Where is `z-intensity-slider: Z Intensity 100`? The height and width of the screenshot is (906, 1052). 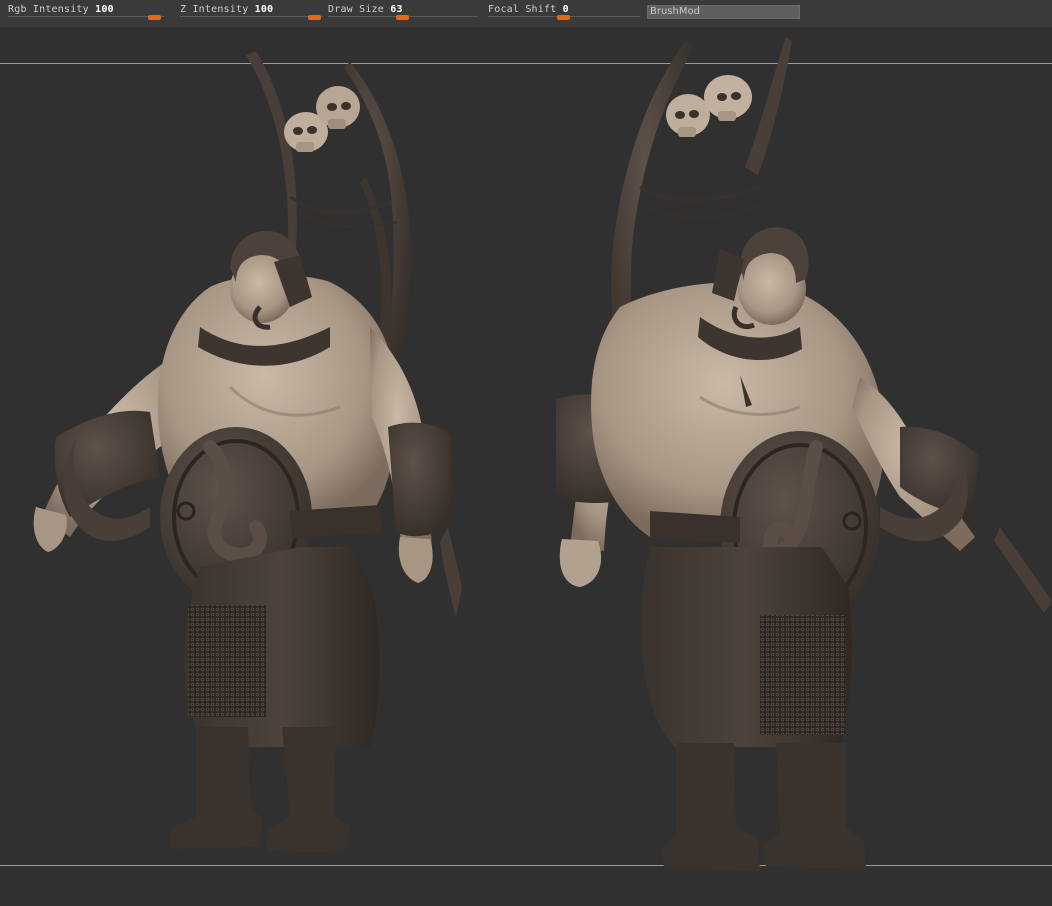
z-intensity-slider: Z Intensity 100 is located at coordinates (251, 13).